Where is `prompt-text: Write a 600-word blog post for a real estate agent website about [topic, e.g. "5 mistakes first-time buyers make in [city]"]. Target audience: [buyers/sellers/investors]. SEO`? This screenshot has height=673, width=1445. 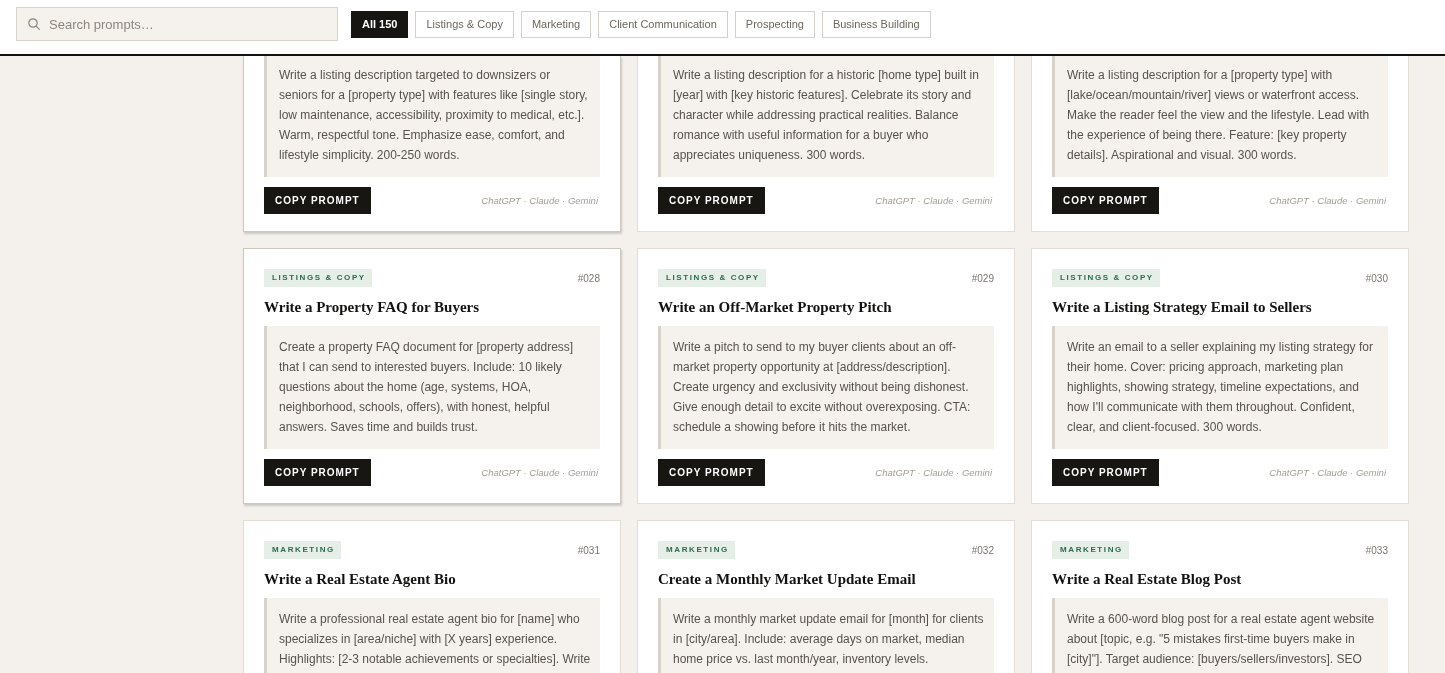 prompt-text: Write a 600-word blog post for a real estate agent website about [topic, e.g. "5 mistakes first-time buyers make in [city]"]. Target audience: [buyers/sellers/investors]. SEO is located at coordinates (1221, 639).